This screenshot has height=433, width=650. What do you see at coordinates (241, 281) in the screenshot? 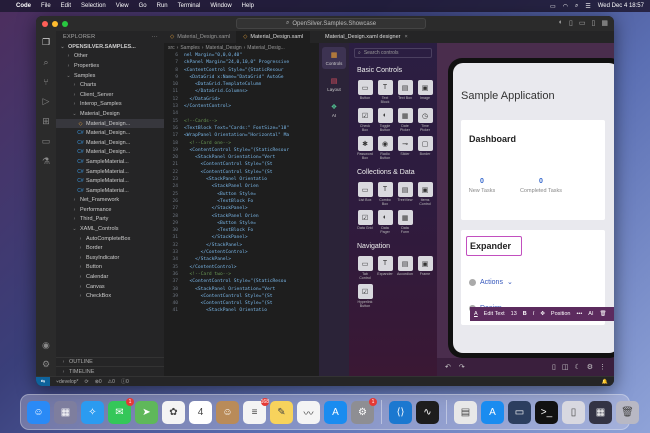
I see `code-line: 37 <ContentControl Style="{StaticResou` at bounding box center [241, 281].